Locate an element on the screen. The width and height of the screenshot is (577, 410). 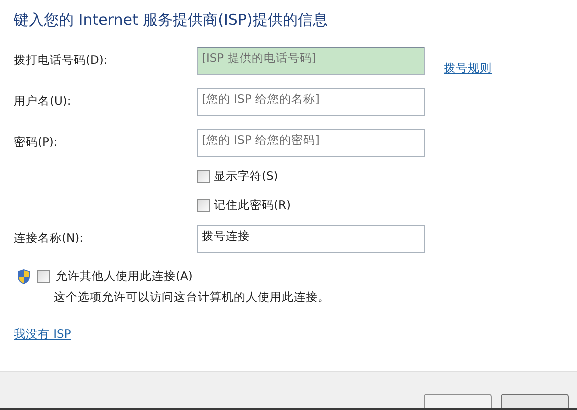
input-field: [您的 ISP 给您的名称] is located at coordinates (311, 102).